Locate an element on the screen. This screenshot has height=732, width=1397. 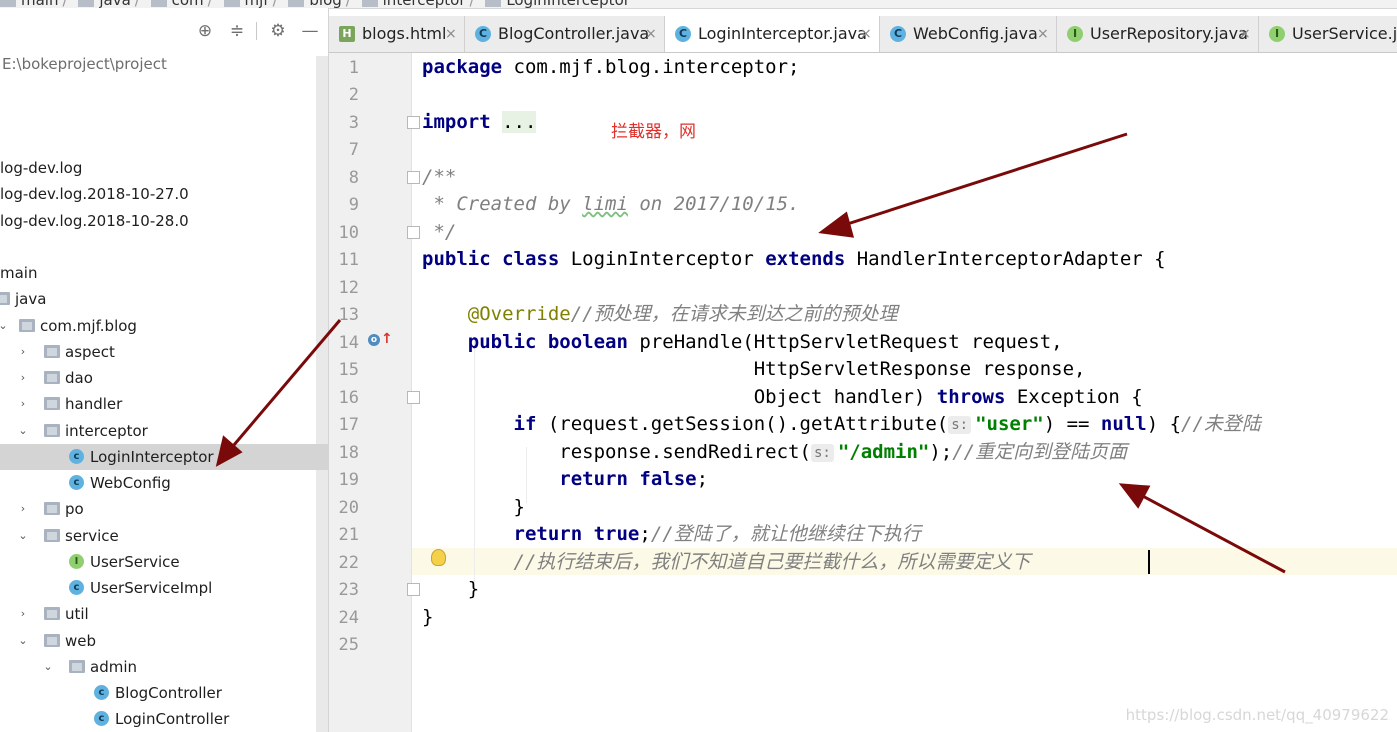
toolbar-divider is located at coordinates (256, 31).